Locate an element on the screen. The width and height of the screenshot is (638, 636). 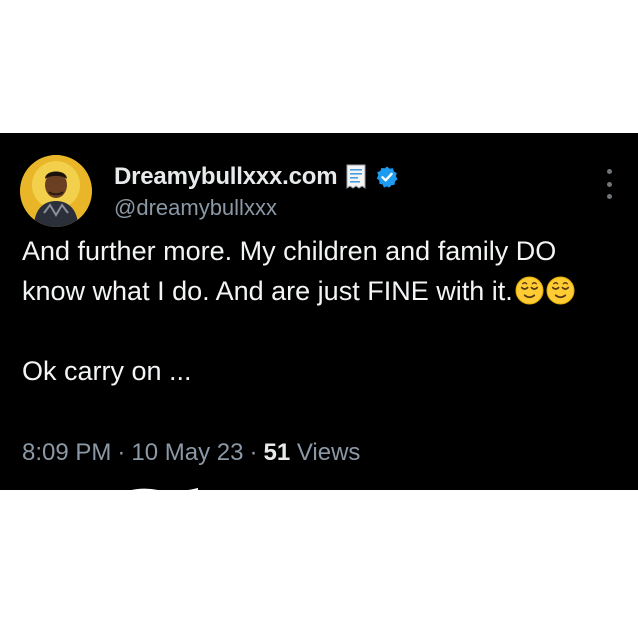
avatar is located at coordinates (56, 191).